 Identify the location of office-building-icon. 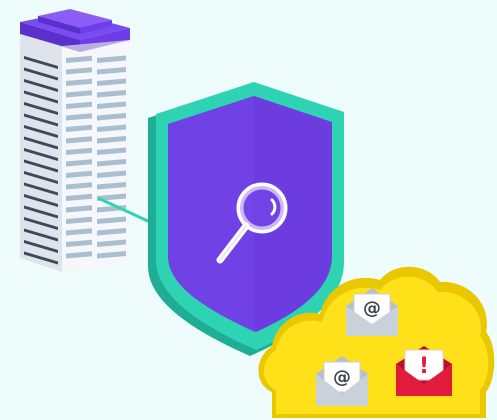
(75, 140).